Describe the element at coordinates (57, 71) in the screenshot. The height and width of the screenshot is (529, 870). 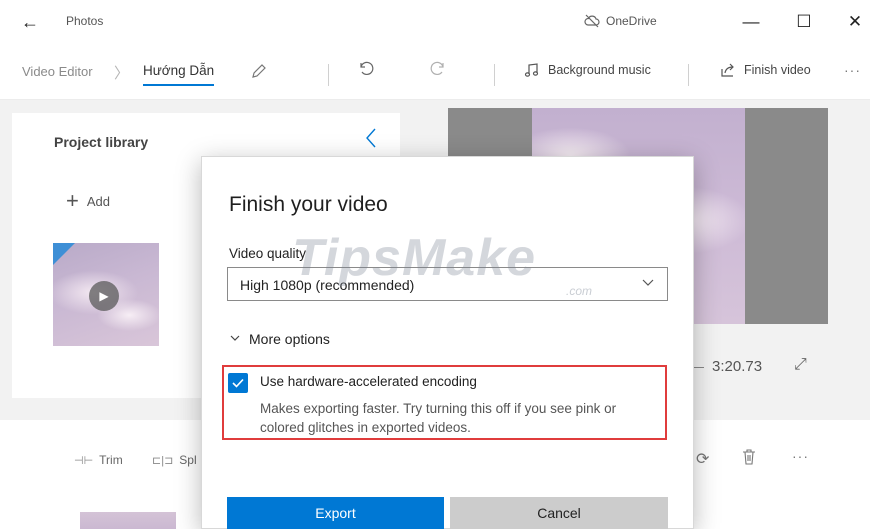
I see `breadcrumb-video-editor: Video Editor` at that location.